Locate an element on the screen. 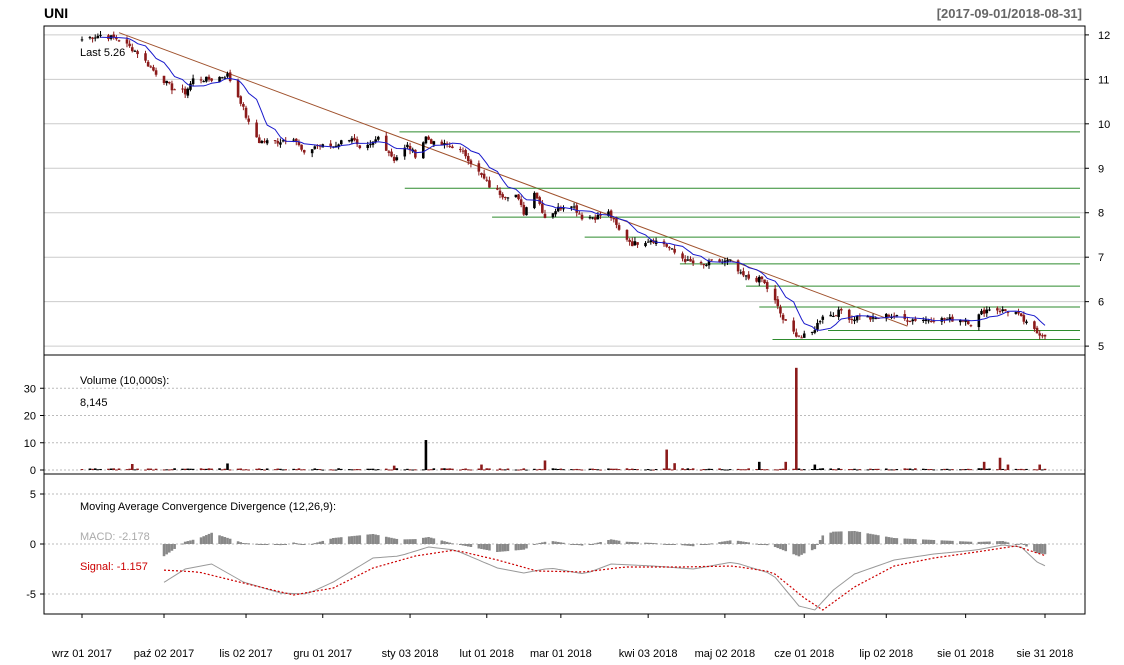 This screenshot has width=1124, height=665. x-tick-label: maj 02 2018 is located at coordinates (725, 654).